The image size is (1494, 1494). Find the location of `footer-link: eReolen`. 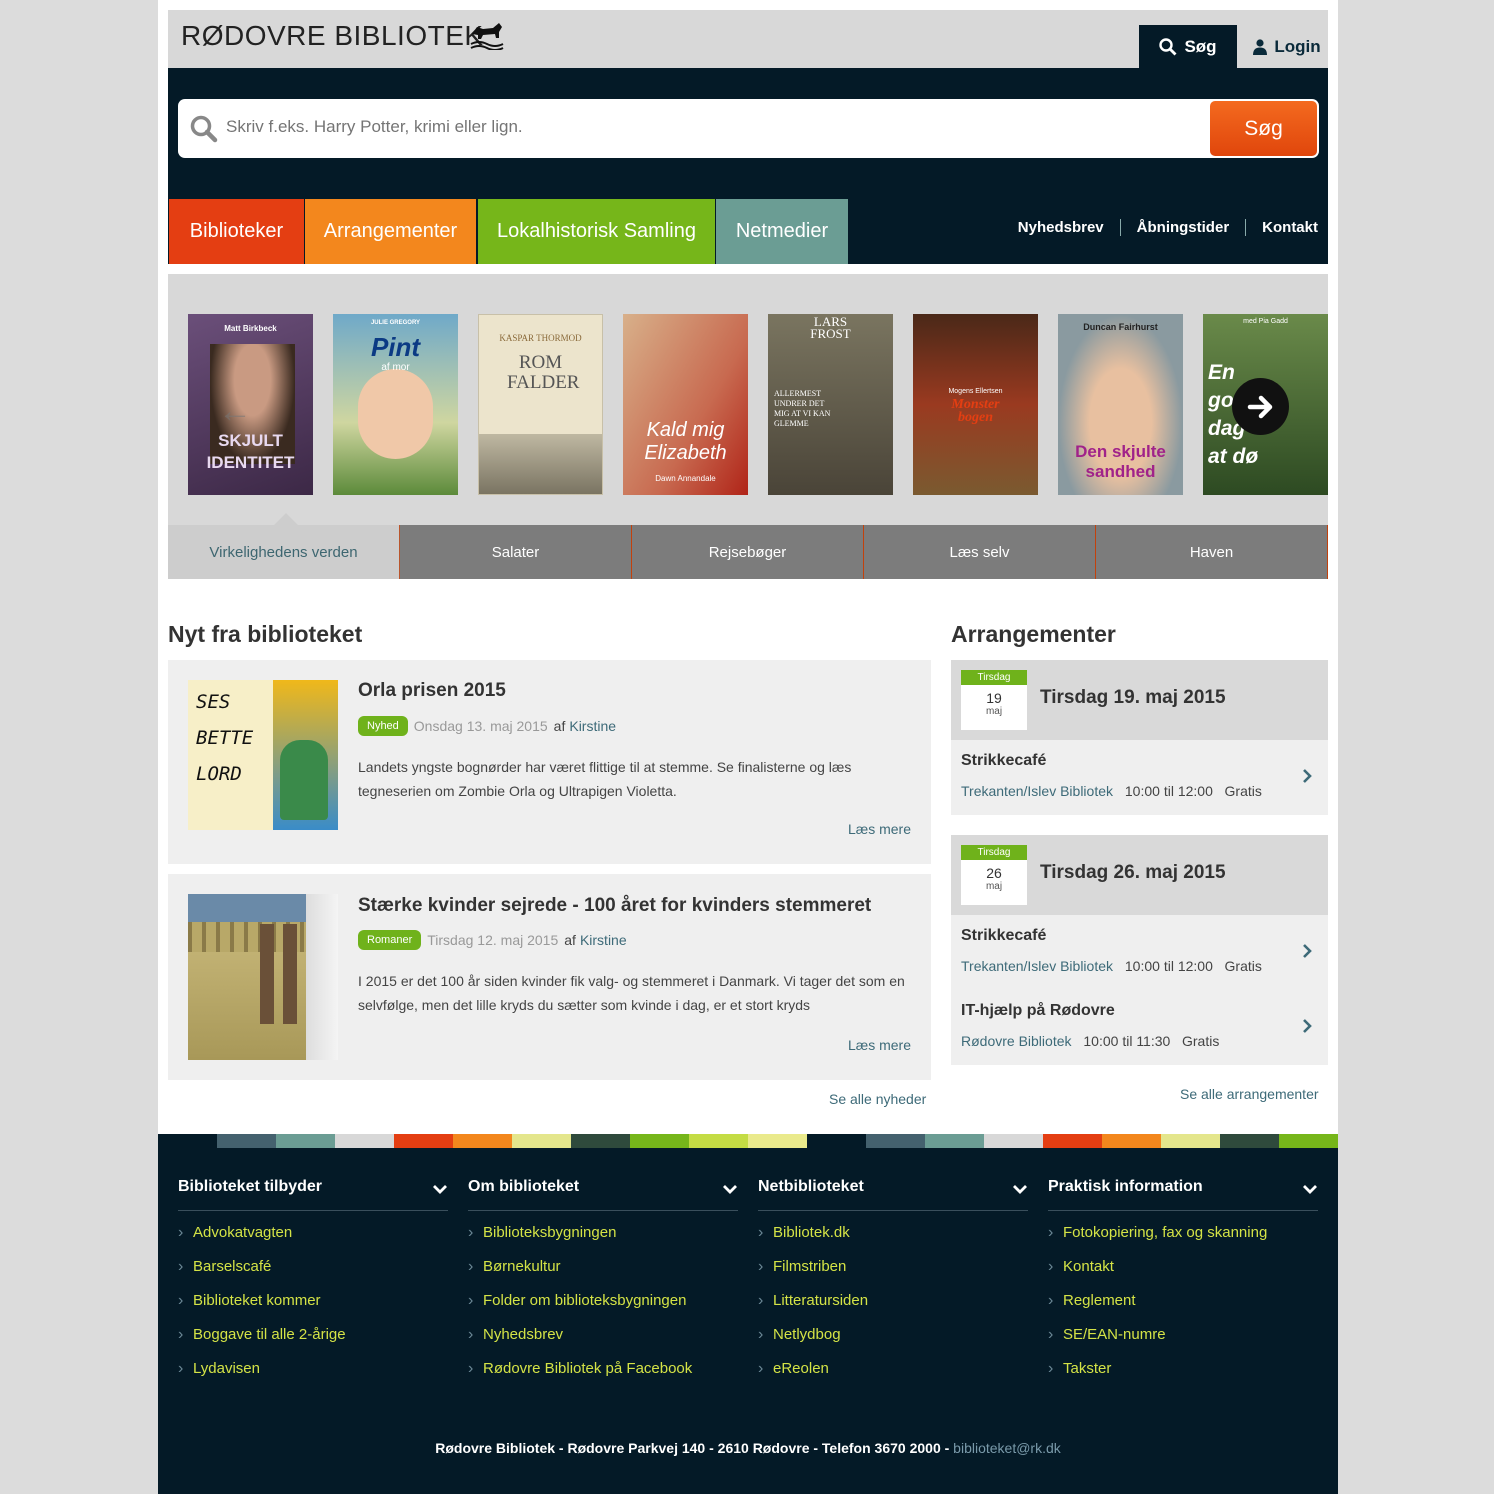

footer-link: eReolen is located at coordinates (893, 1376).